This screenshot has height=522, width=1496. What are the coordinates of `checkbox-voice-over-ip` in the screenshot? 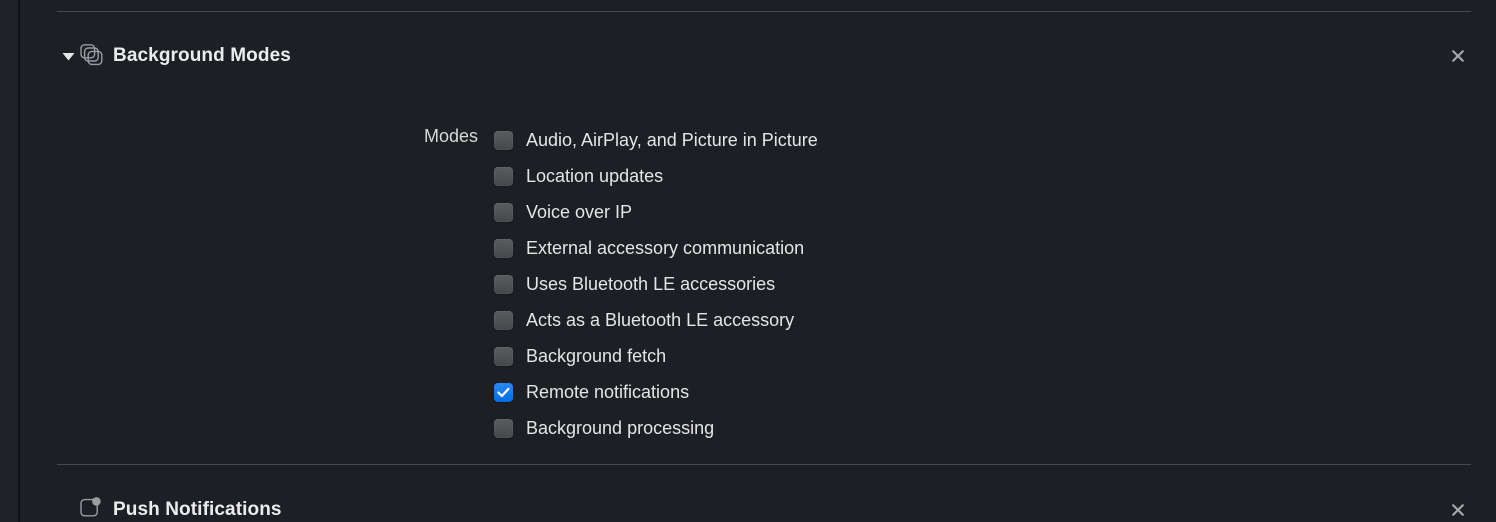 It's located at (503, 212).